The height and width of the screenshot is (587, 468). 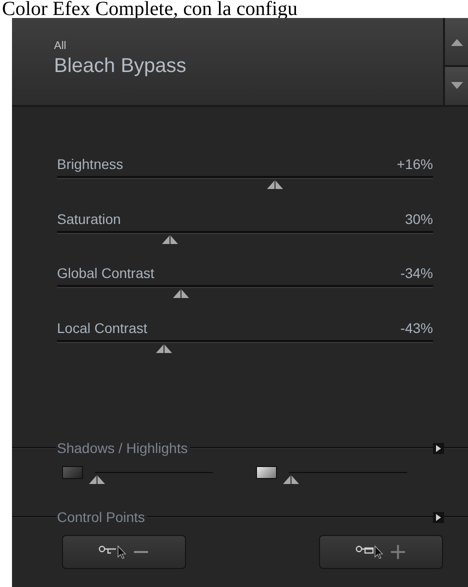 I want to click on slider-label: Global Contrast, so click(x=105, y=273).